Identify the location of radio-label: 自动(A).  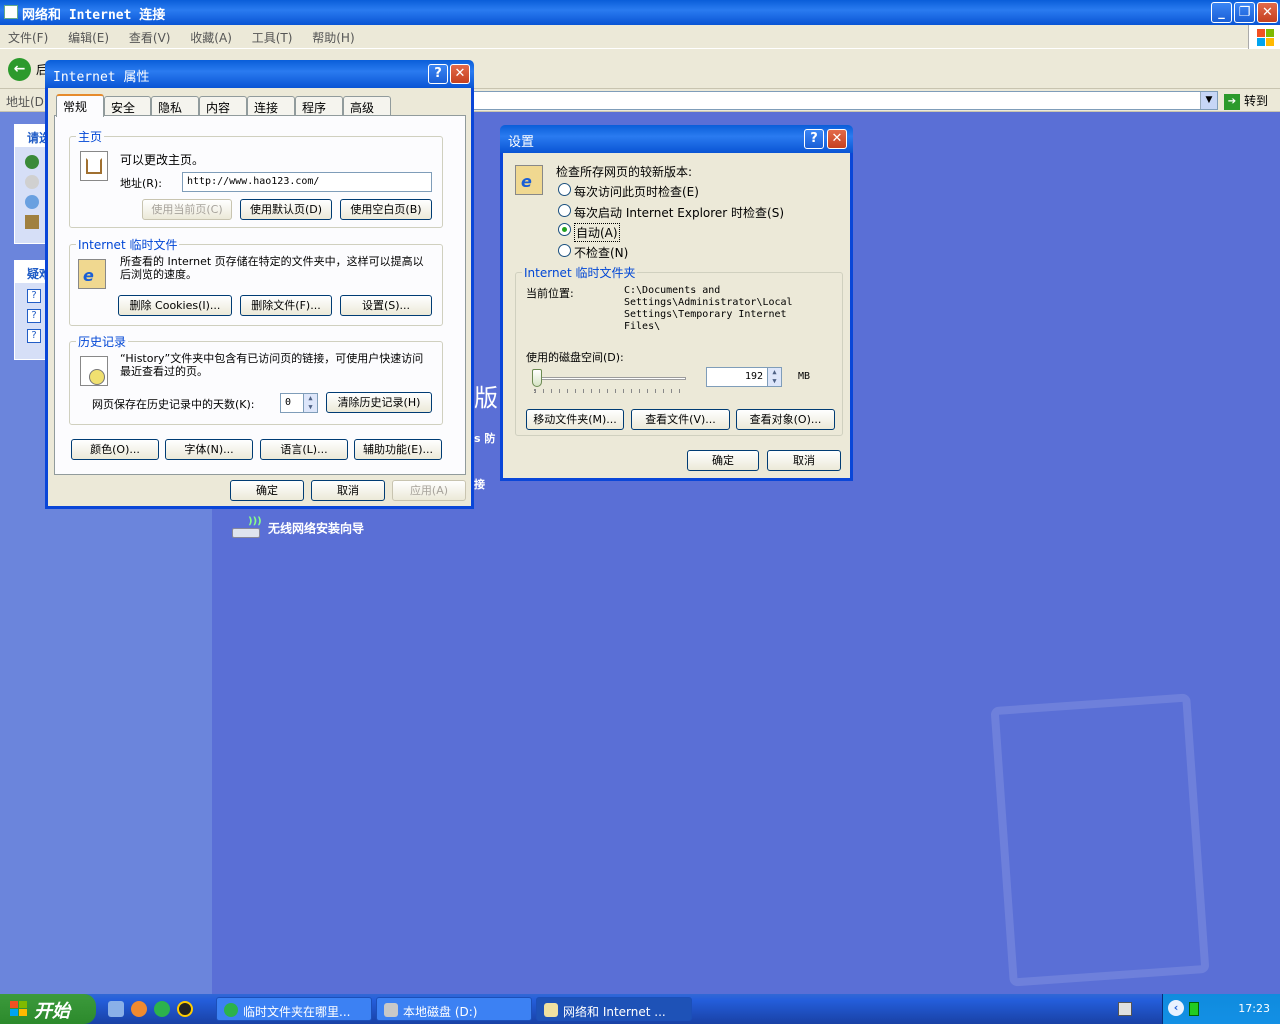
(597, 232).